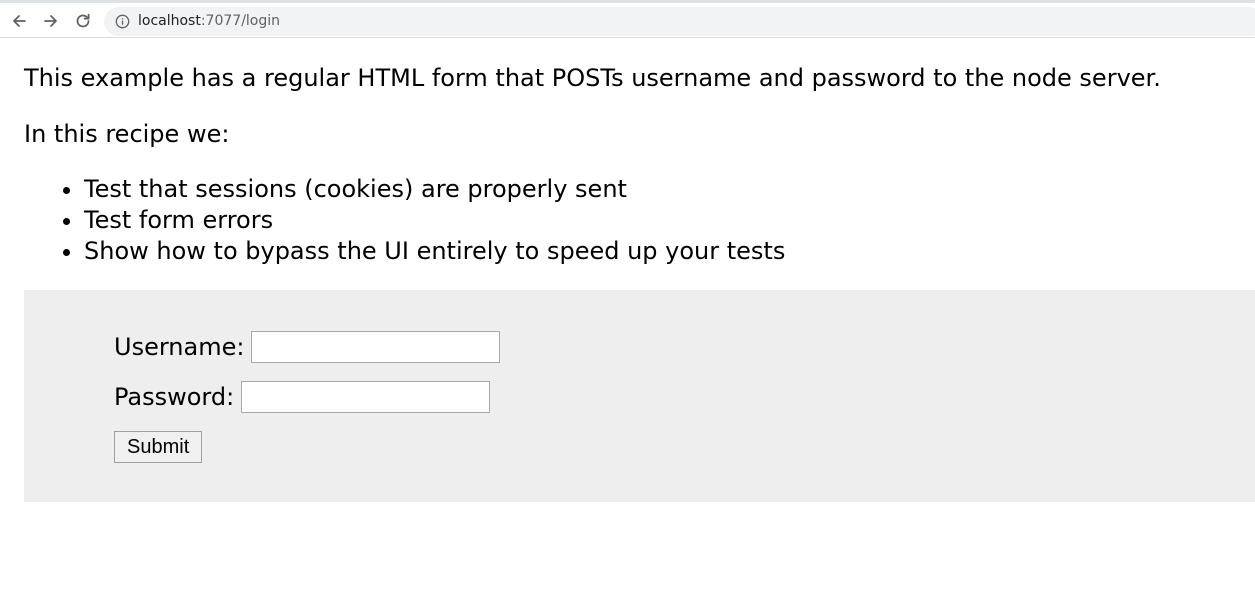  Describe the element at coordinates (434, 220) in the screenshot. I see `list-item: Test form errors` at that location.